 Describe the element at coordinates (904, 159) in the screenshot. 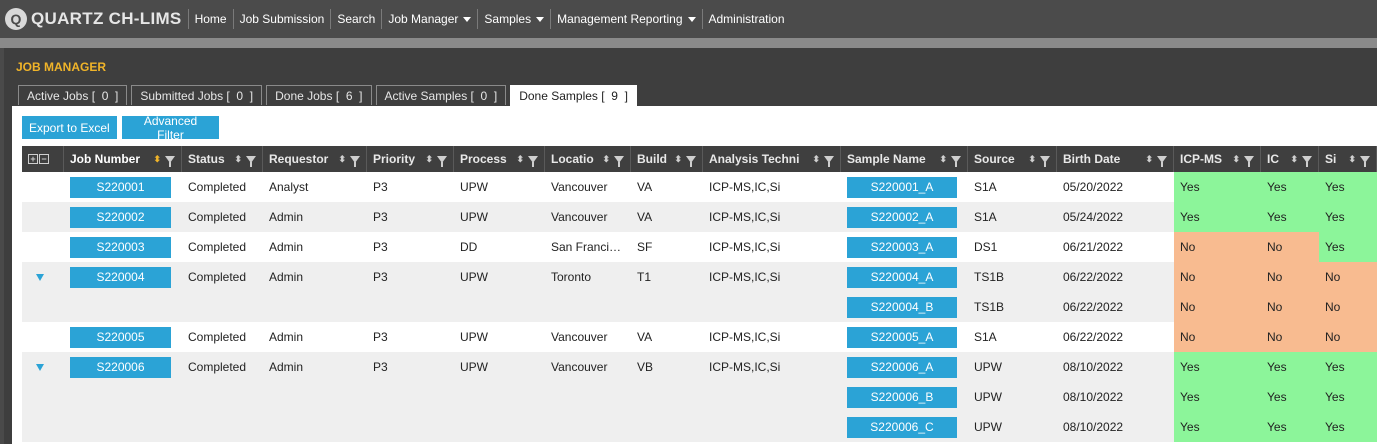

I see `column-header-sample: Sample Name ⬍` at that location.